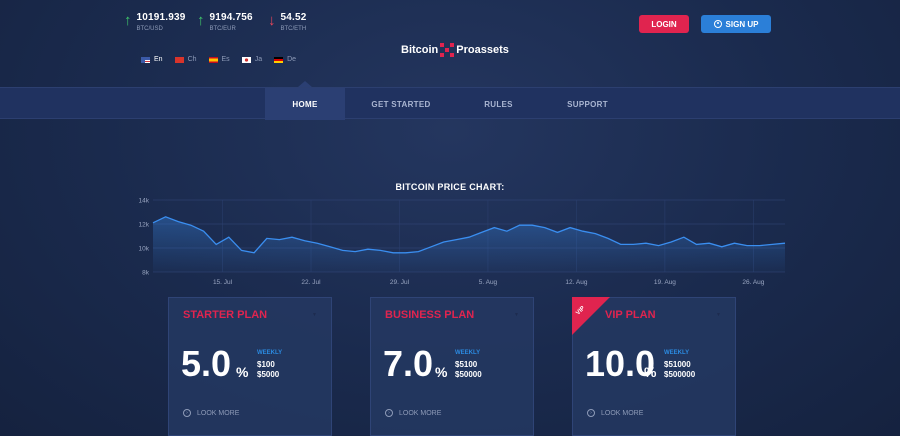  What do you see at coordinates (251, 59) in the screenshot?
I see `language-ja: Ja` at bounding box center [251, 59].